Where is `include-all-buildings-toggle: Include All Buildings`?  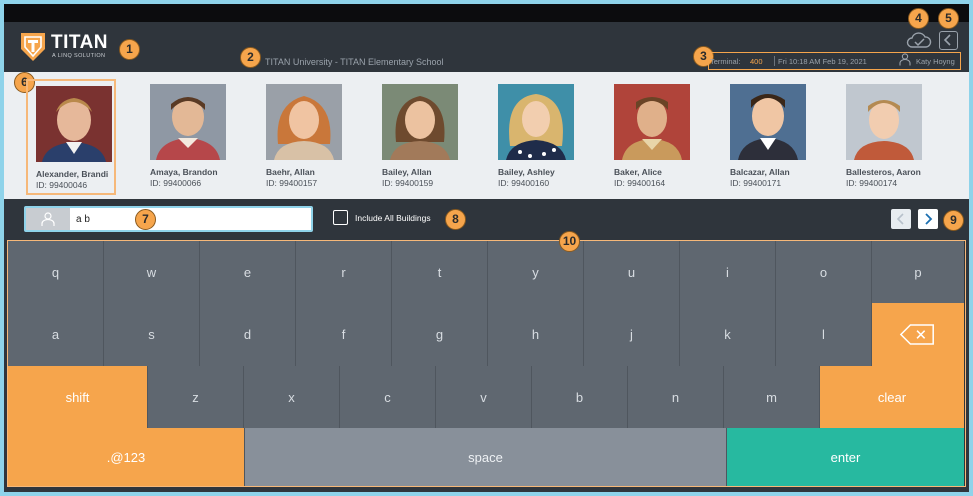 include-all-buildings-toggle: Include All Buildings is located at coordinates (398, 217).